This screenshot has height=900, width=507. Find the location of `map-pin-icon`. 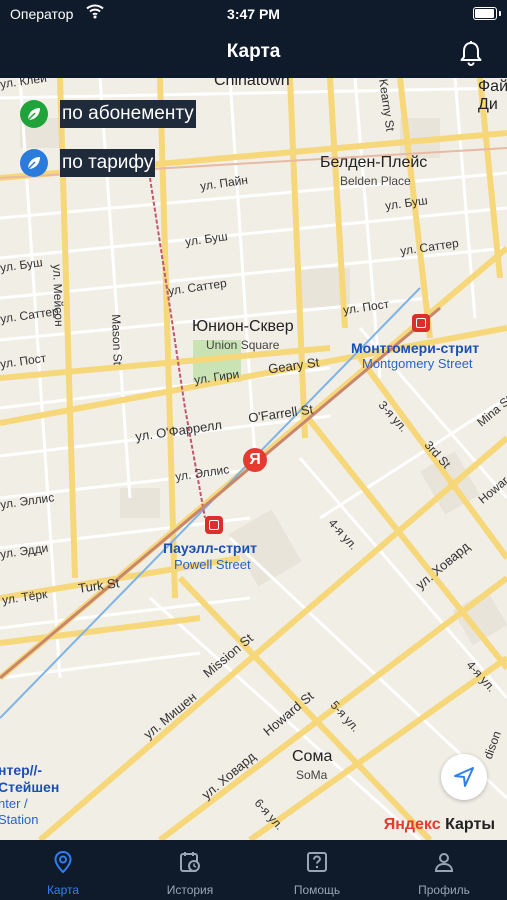

map-pin-icon is located at coordinates (63, 862).